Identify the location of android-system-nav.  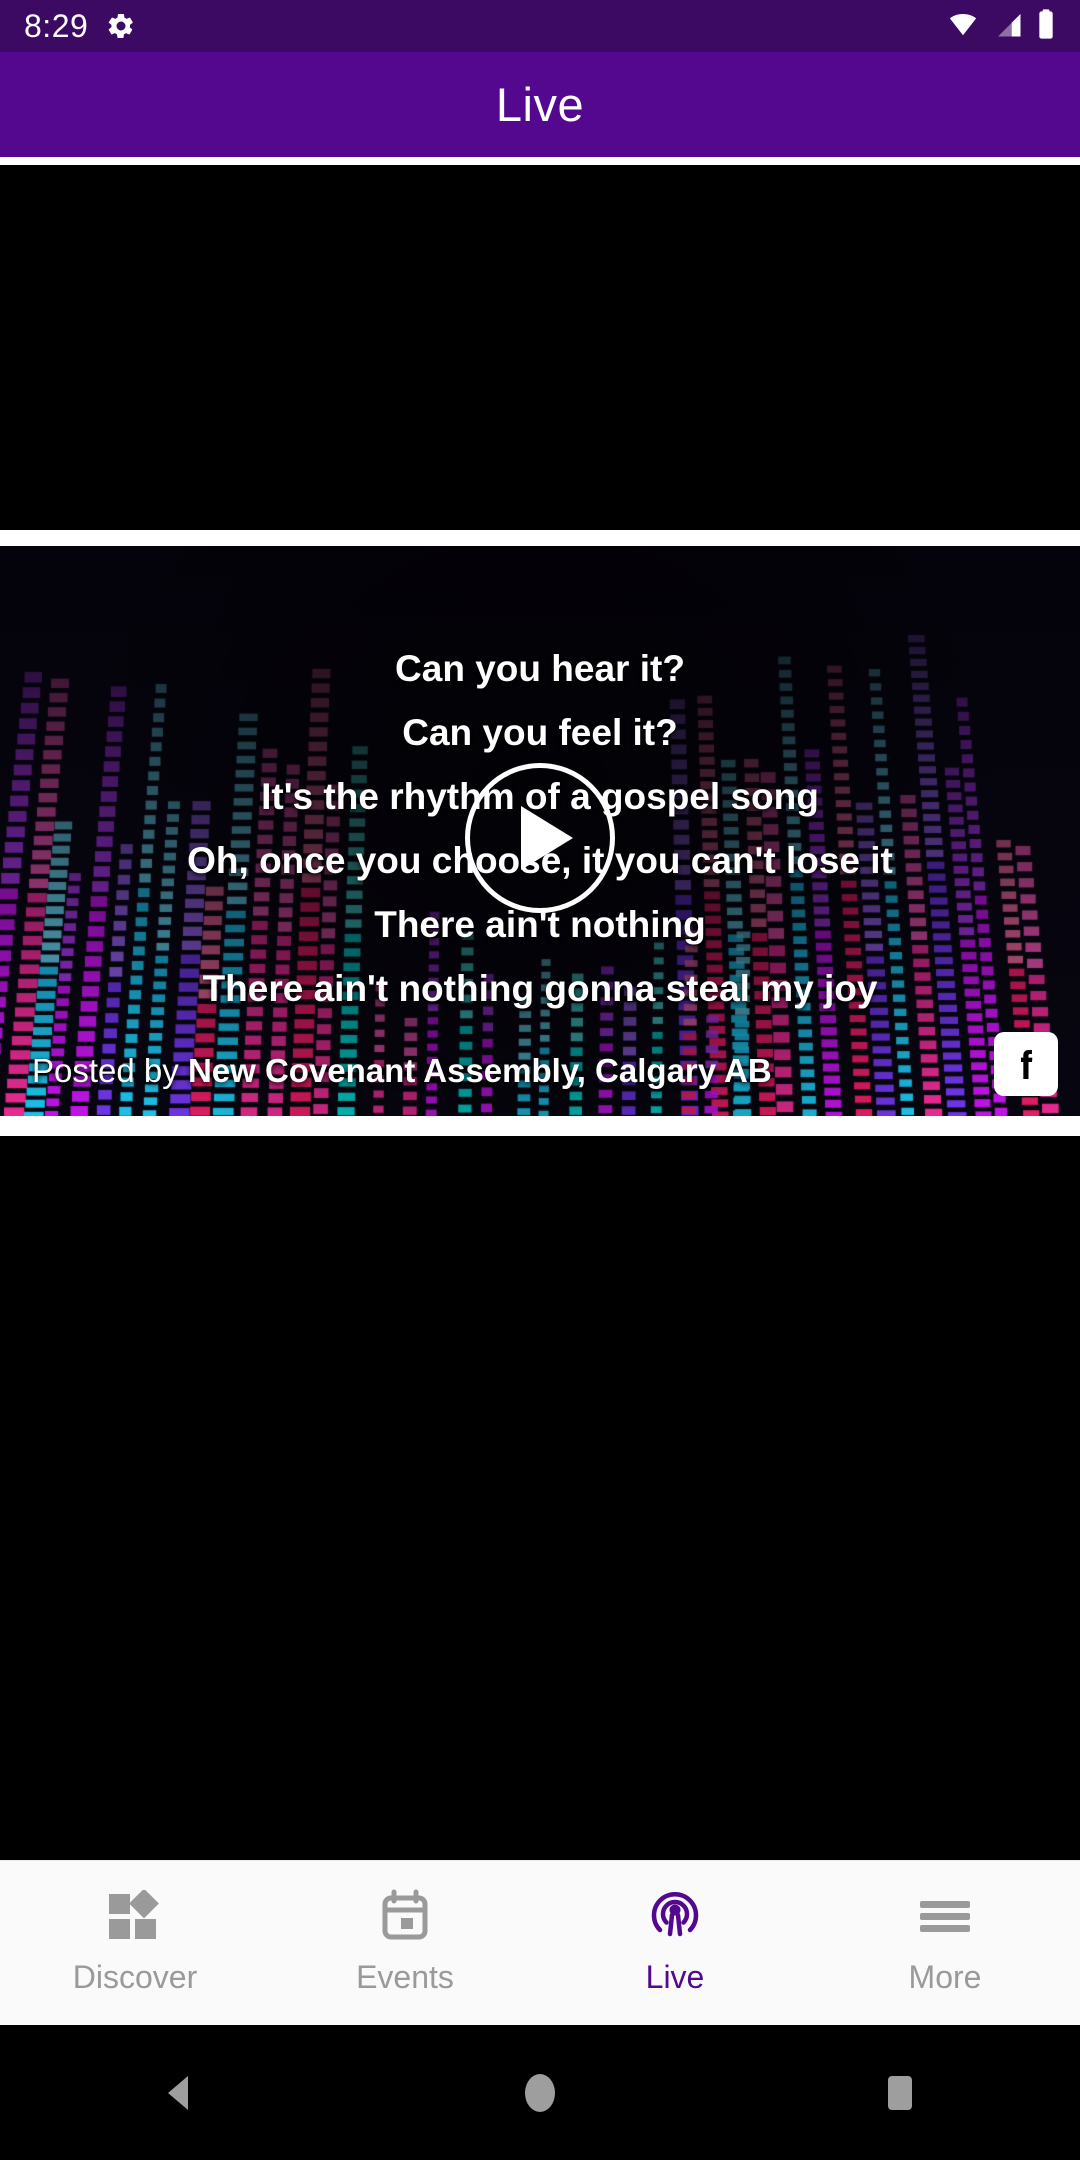
(540, 2092).